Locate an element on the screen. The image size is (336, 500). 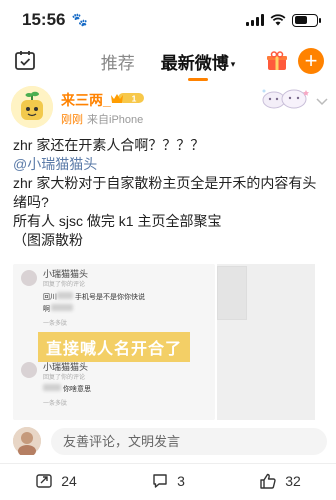
comment-text: 回川 is located at coordinates (50, 297).